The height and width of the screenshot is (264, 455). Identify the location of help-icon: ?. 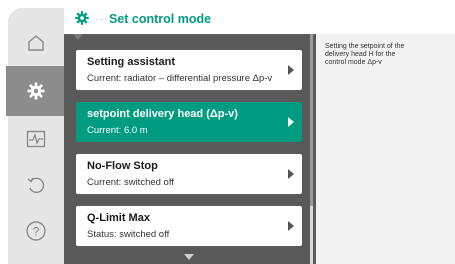
(36, 231).